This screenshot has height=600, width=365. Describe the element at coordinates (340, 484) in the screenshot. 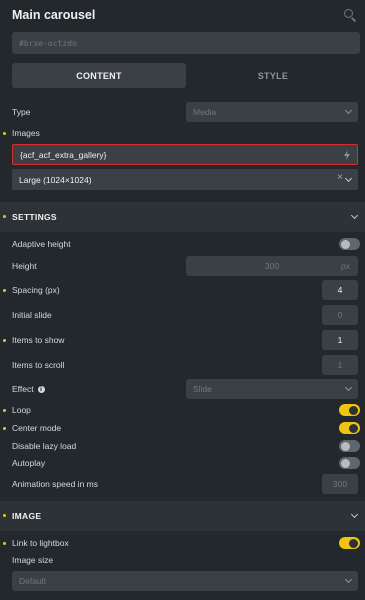

I see `animation-speed-input: 300` at that location.